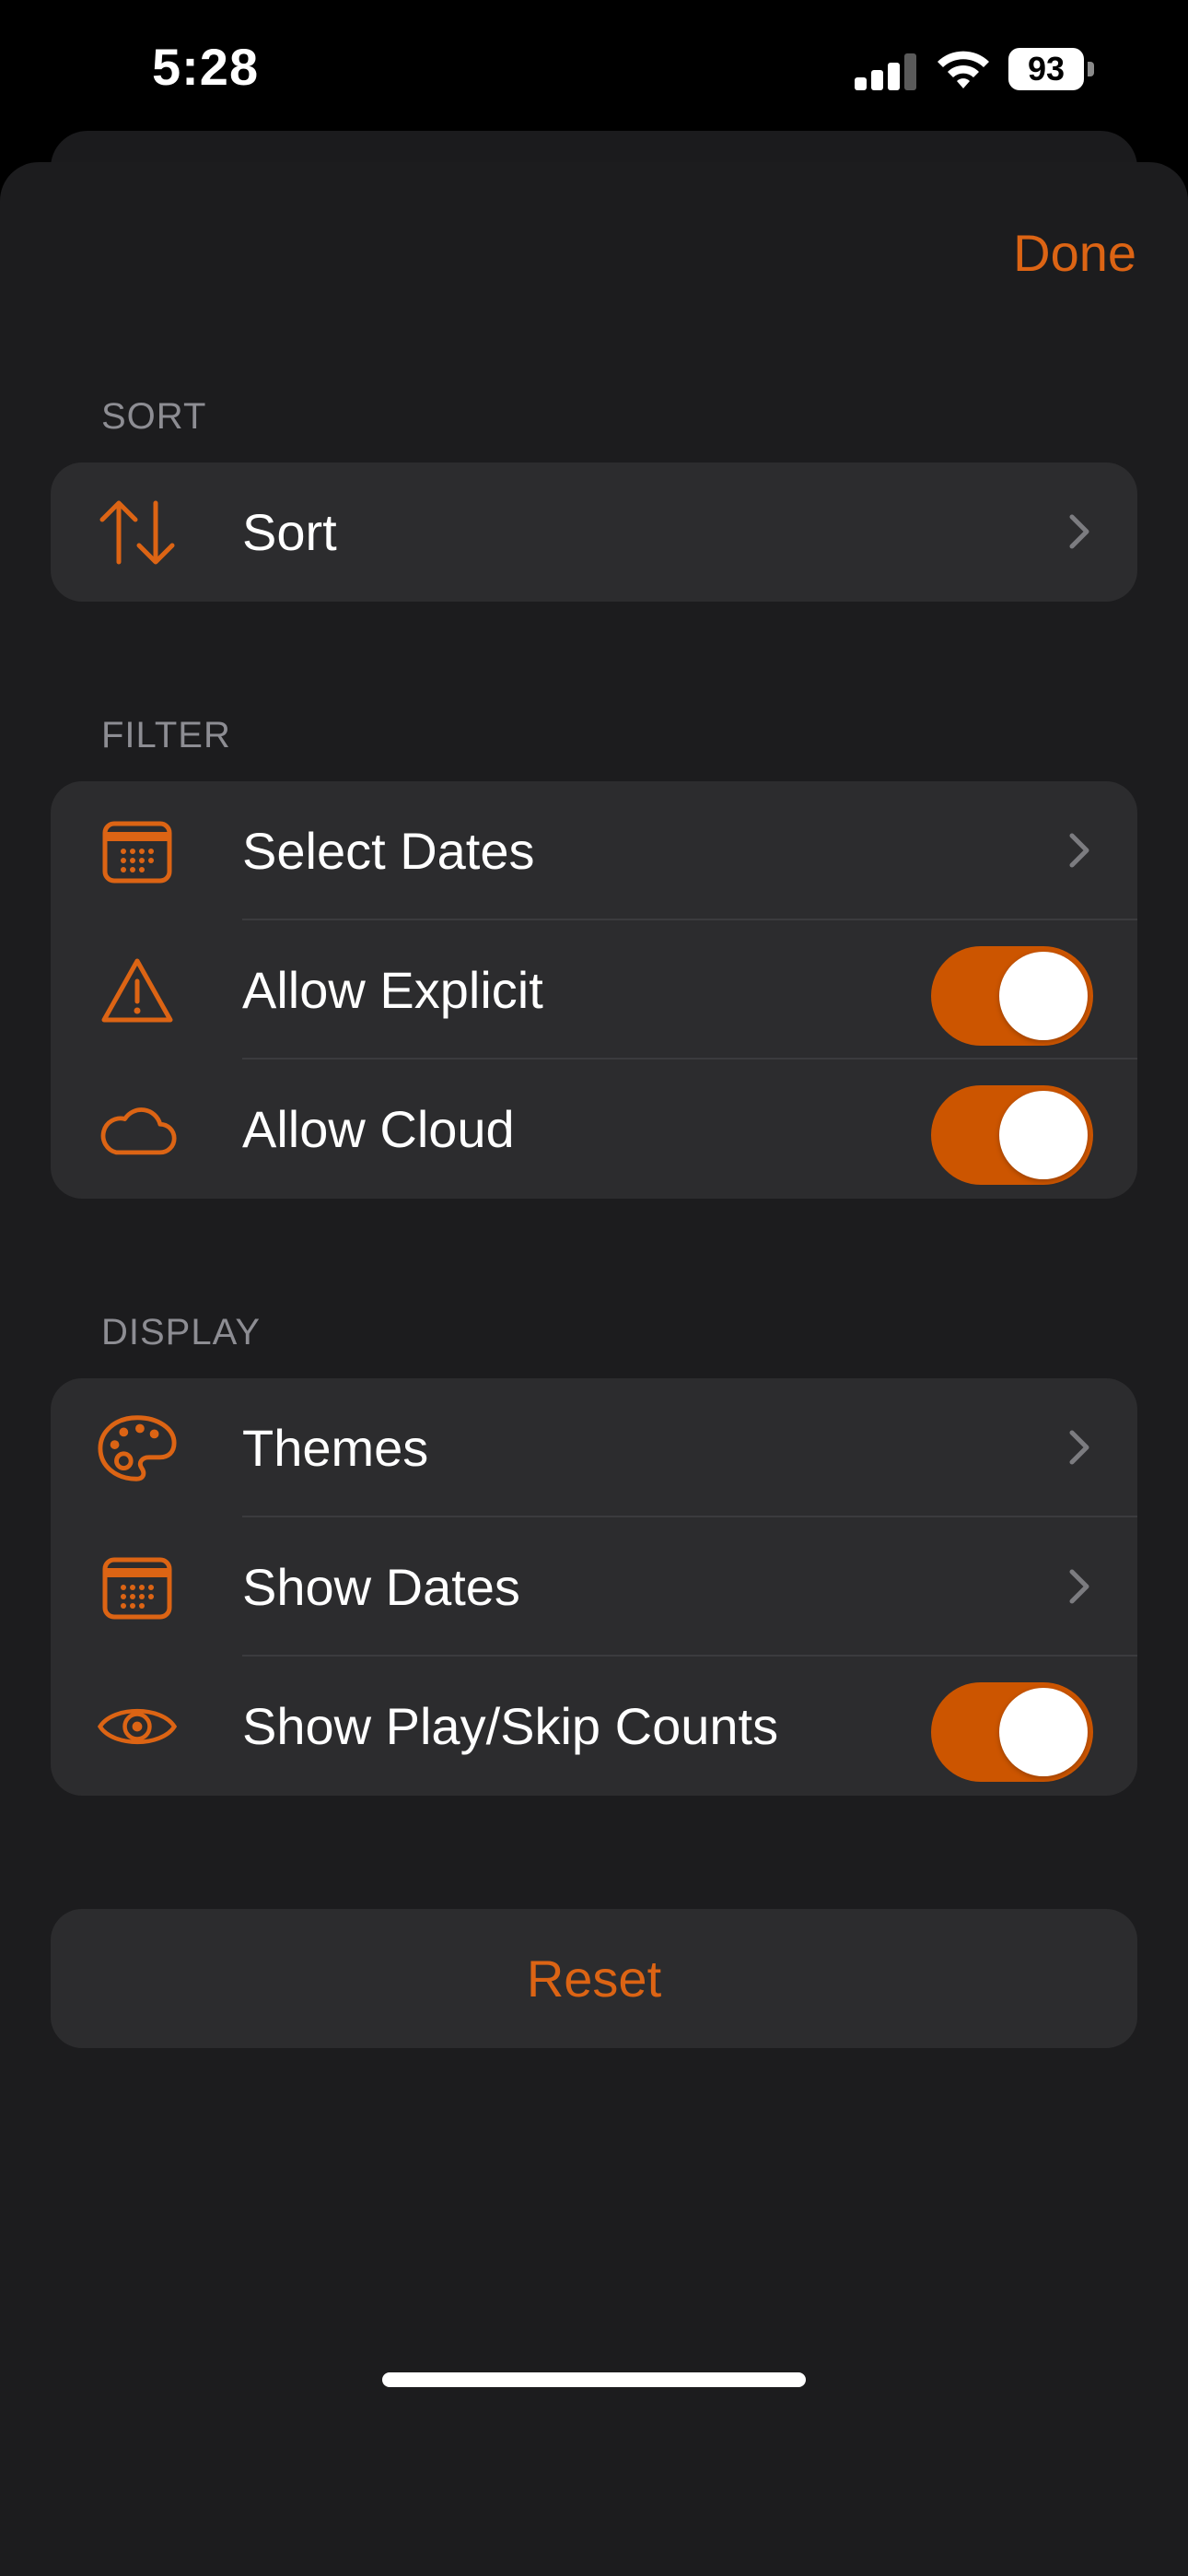 This screenshot has height=2576, width=1188. I want to click on themes-label: Themes, so click(335, 1448).